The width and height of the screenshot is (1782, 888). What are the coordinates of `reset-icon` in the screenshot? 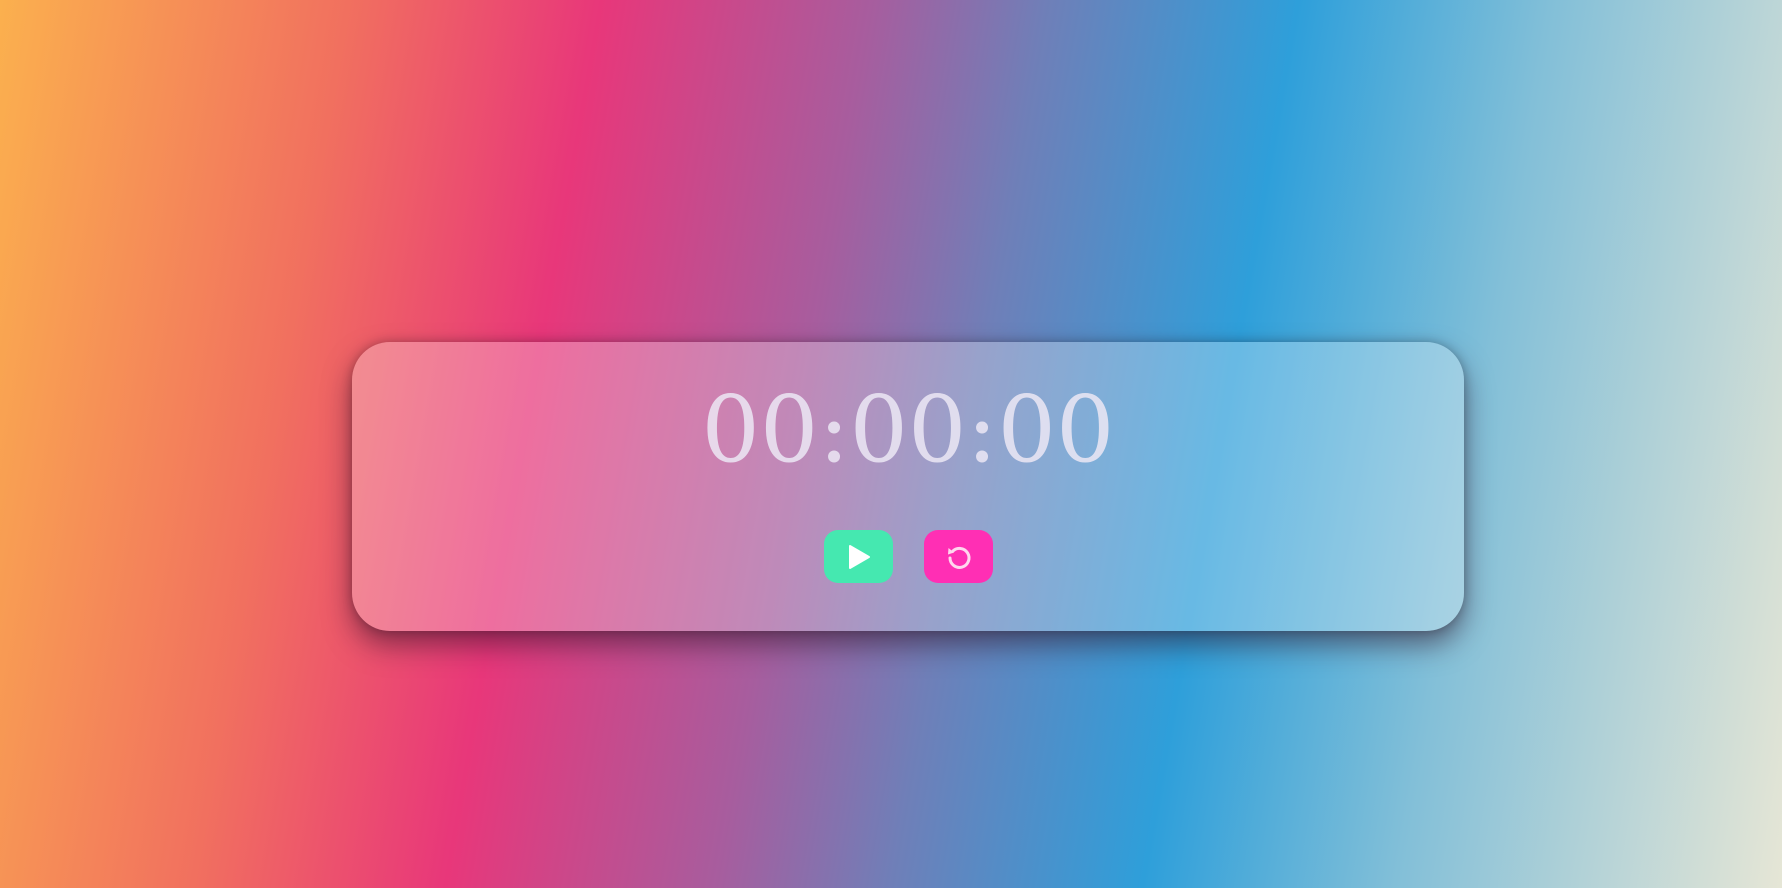 It's located at (958, 557).